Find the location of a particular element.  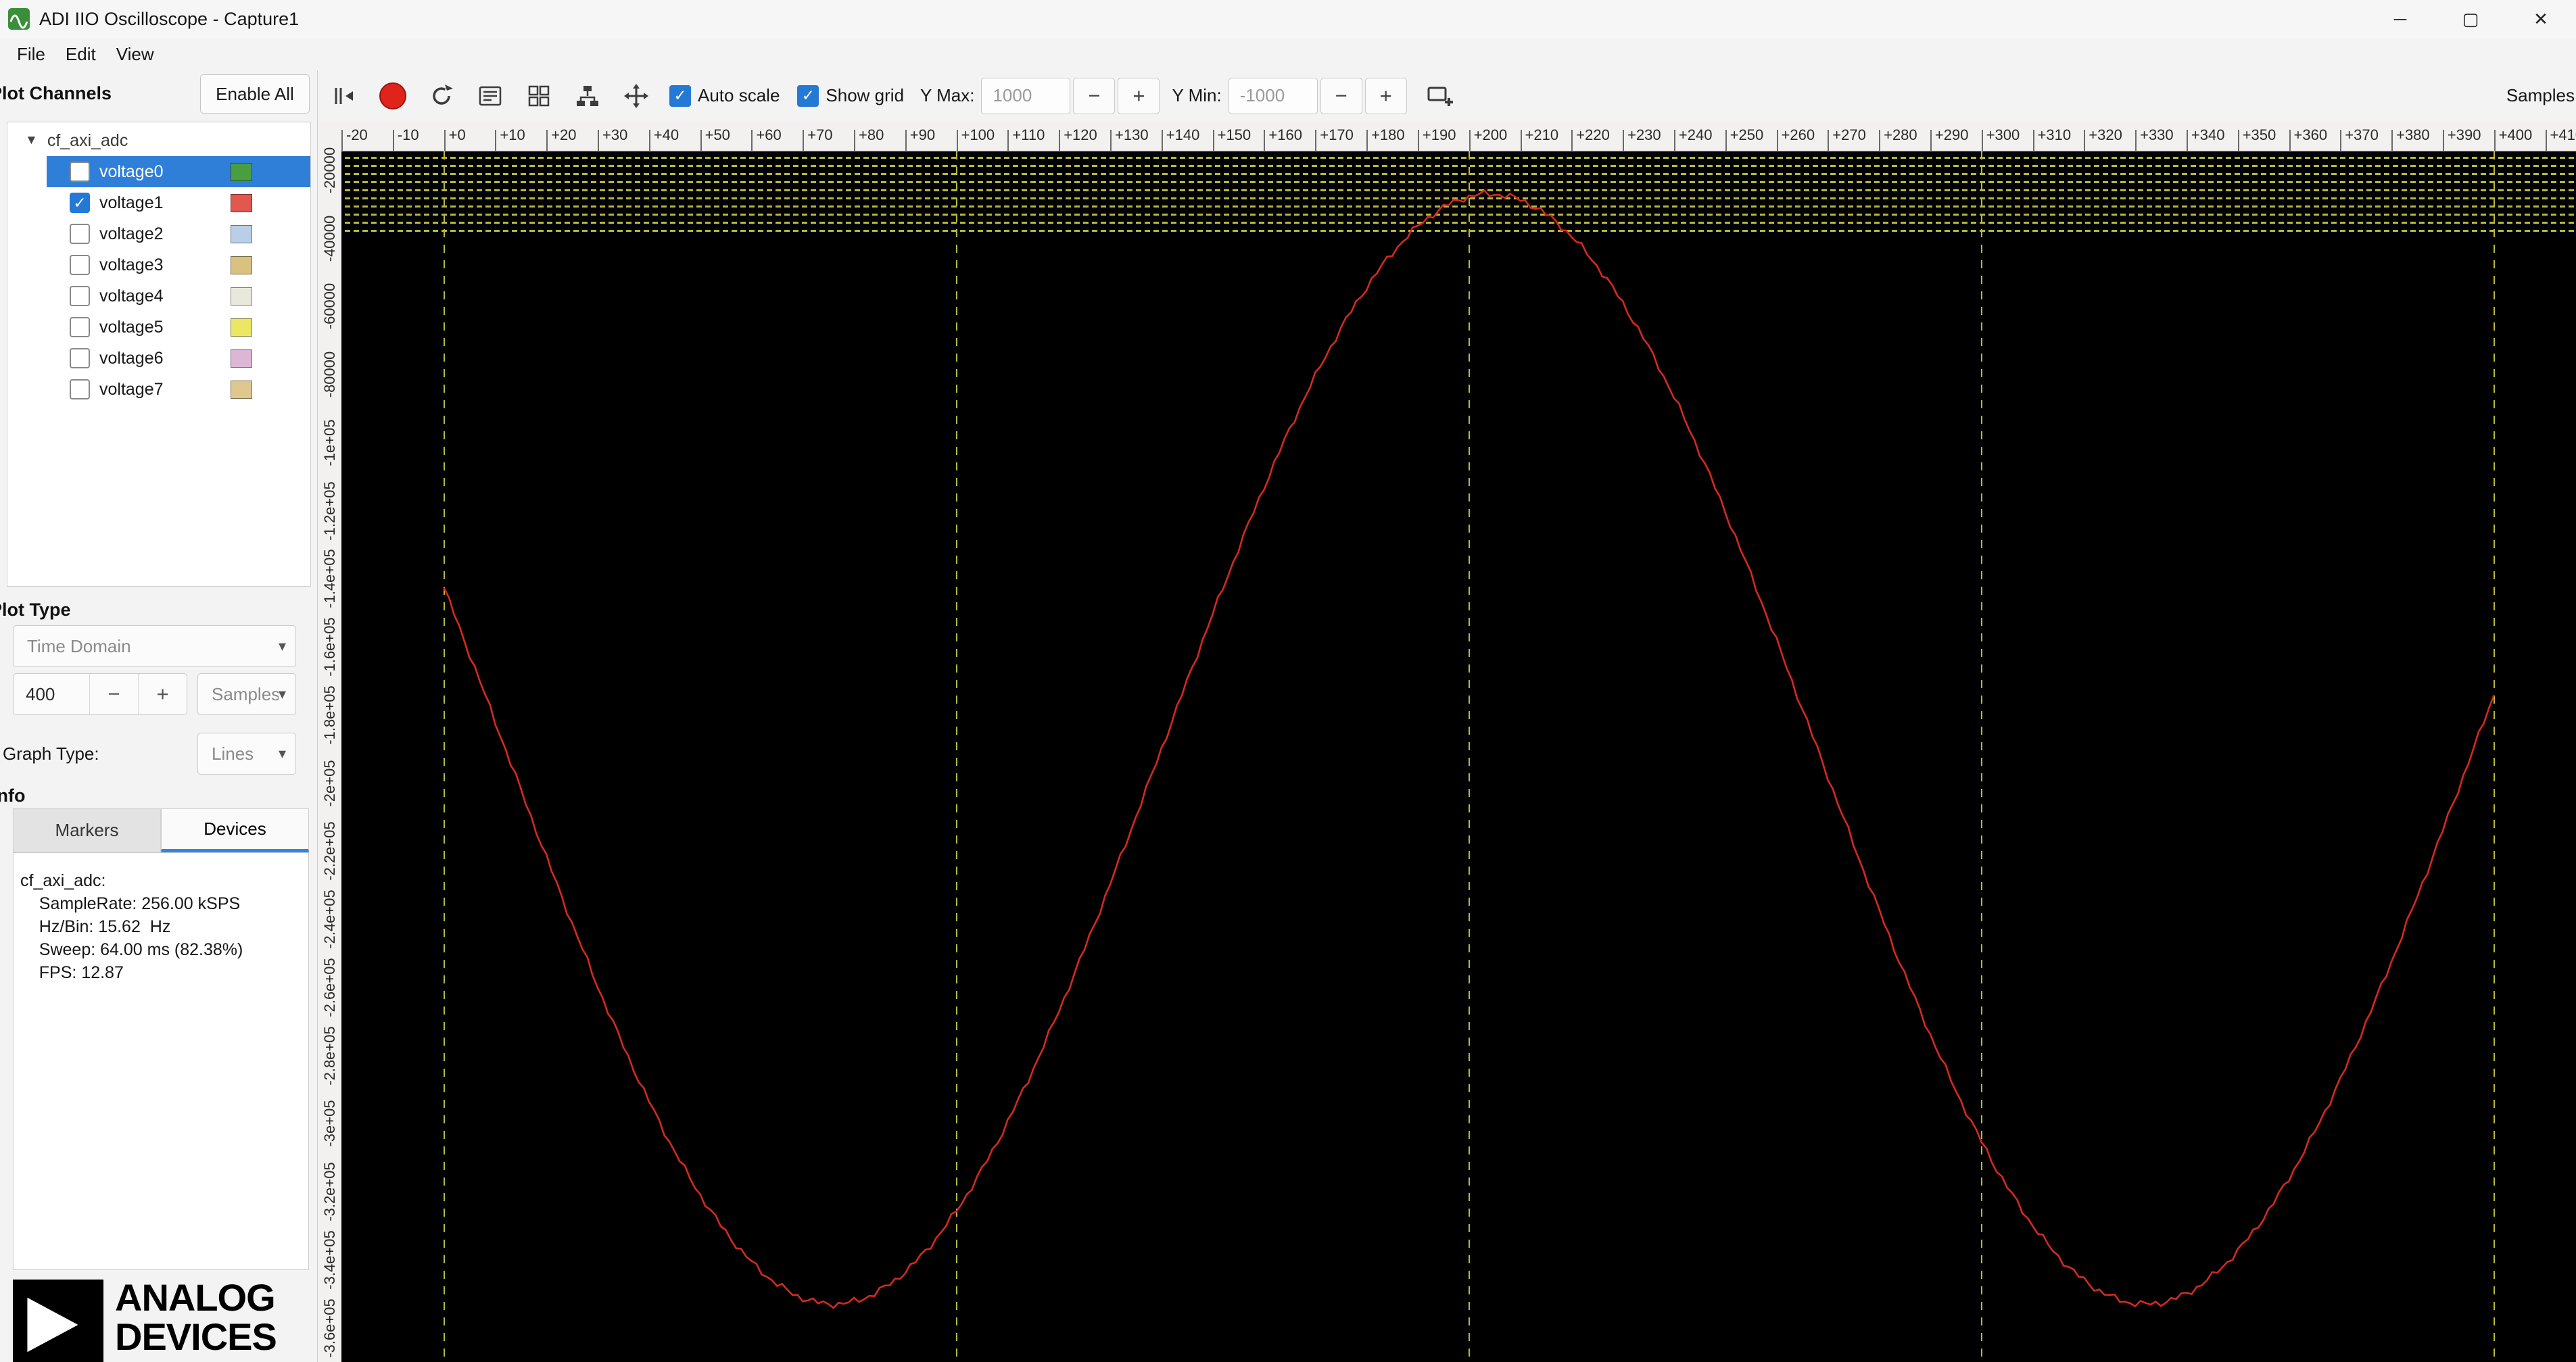

x-tick-label: +0 is located at coordinates (457, 134).